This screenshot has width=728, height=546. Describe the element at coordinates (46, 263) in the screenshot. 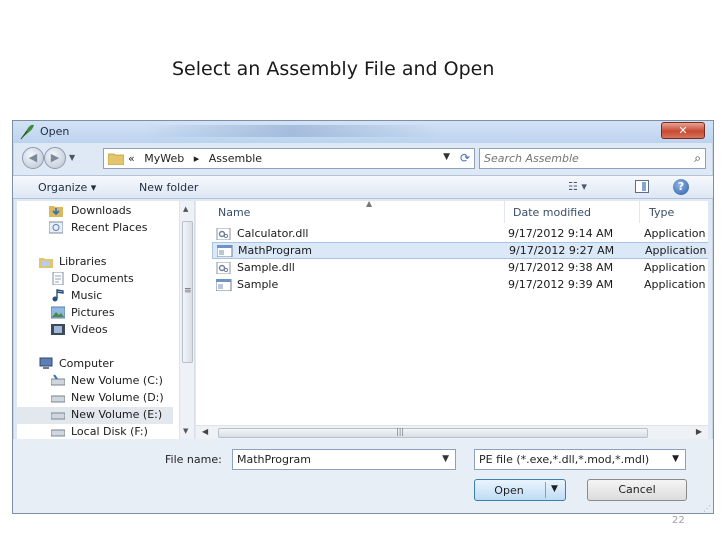

I see `libraries-icon` at that location.